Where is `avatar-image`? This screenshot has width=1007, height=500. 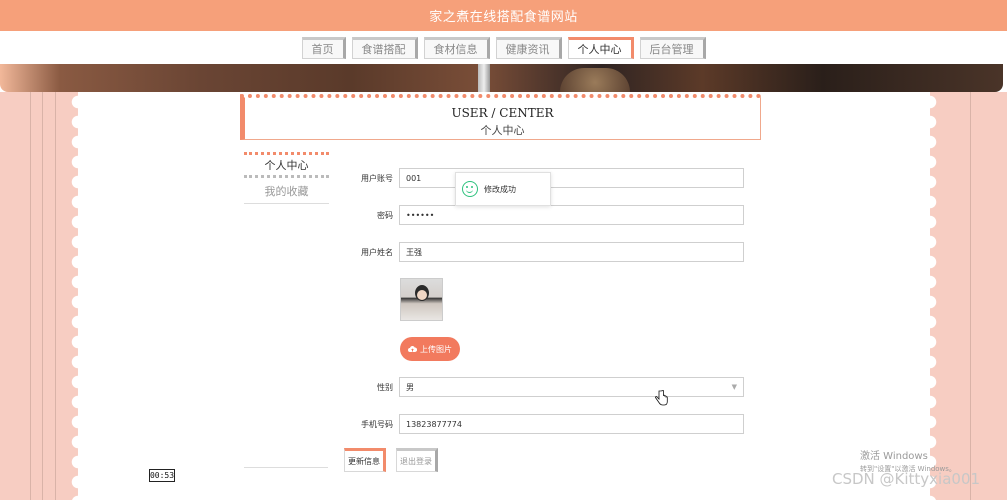
avatar-image is located at coordinates (421, 299).